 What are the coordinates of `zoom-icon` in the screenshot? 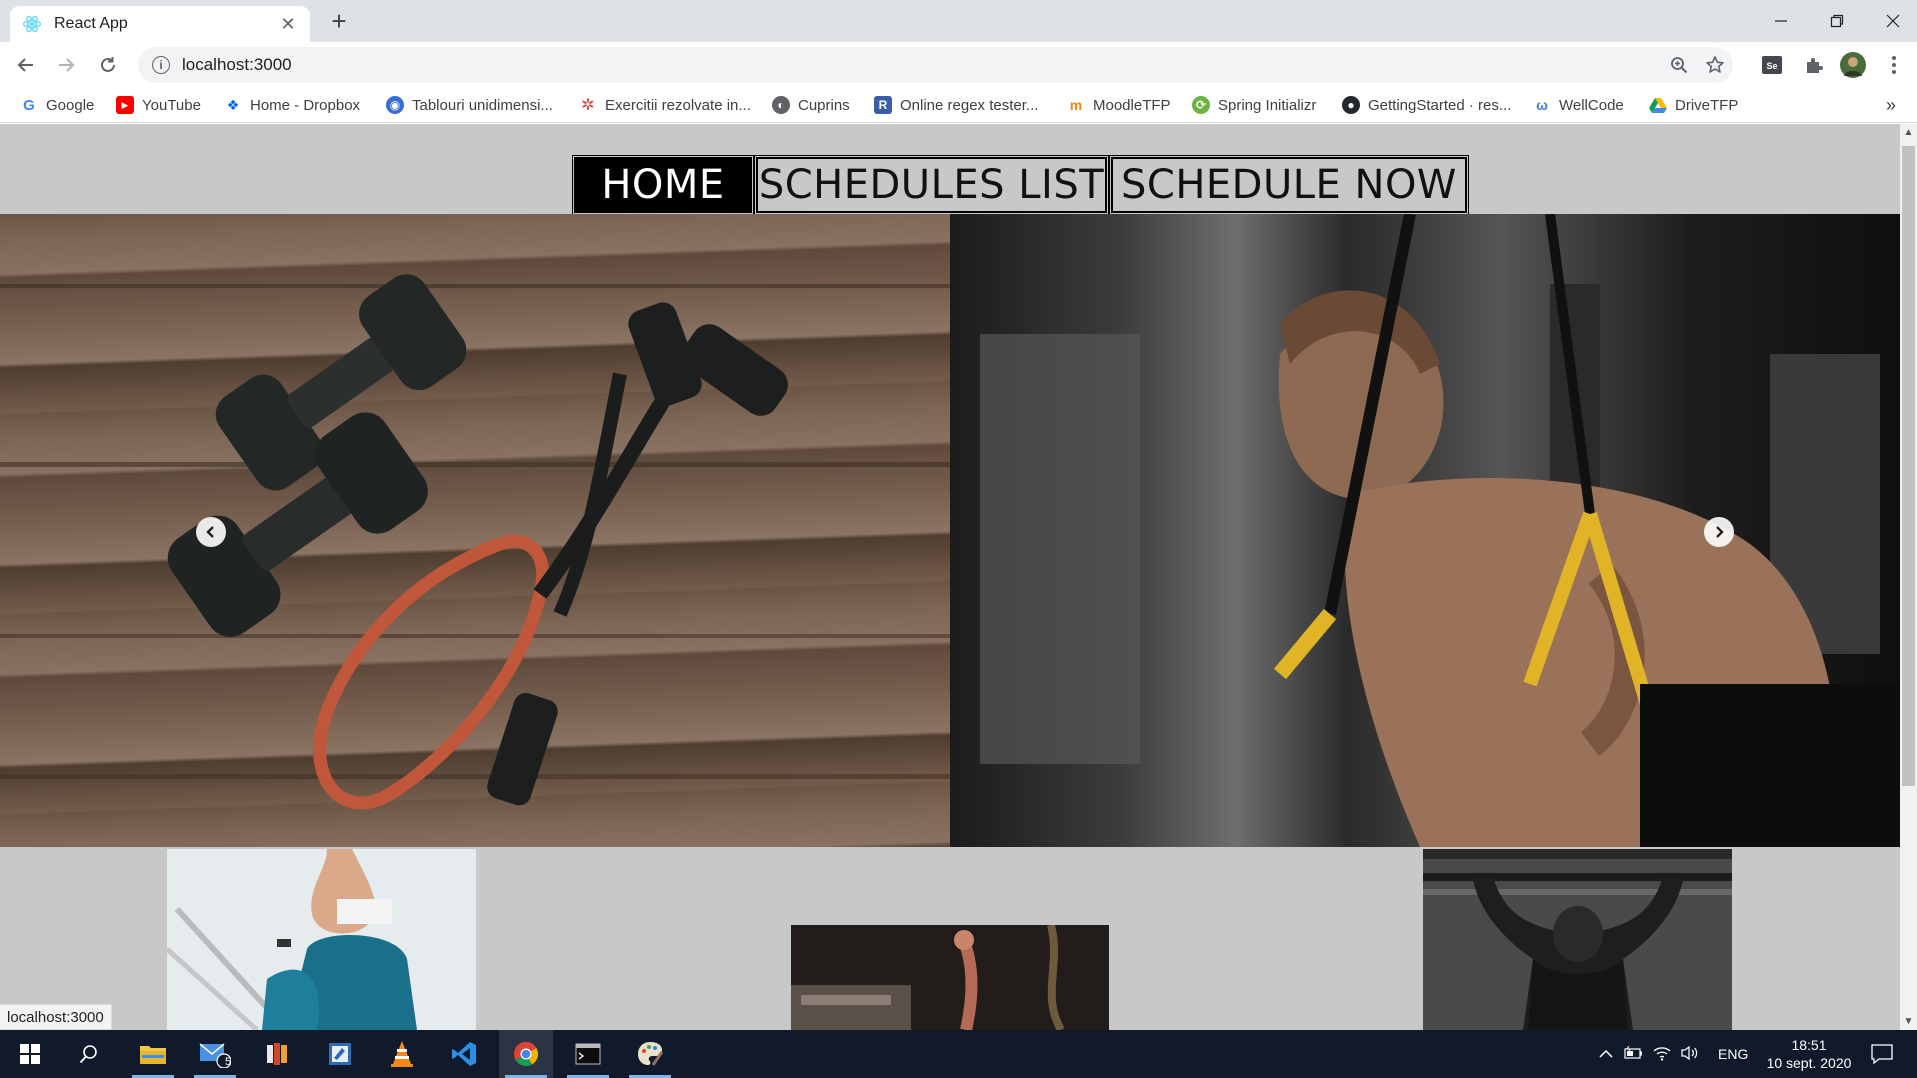 It's located at (1679, 65).